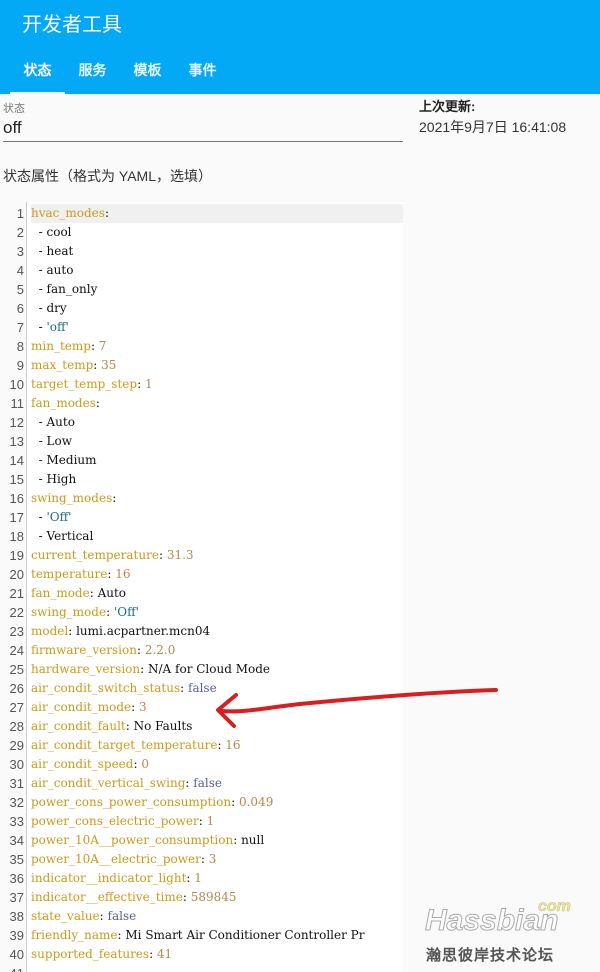  What do you see at coordinates (491, 921) in the screenshot?
I see `watermark-brand: Hassbian` at bounding box center [491, 921].